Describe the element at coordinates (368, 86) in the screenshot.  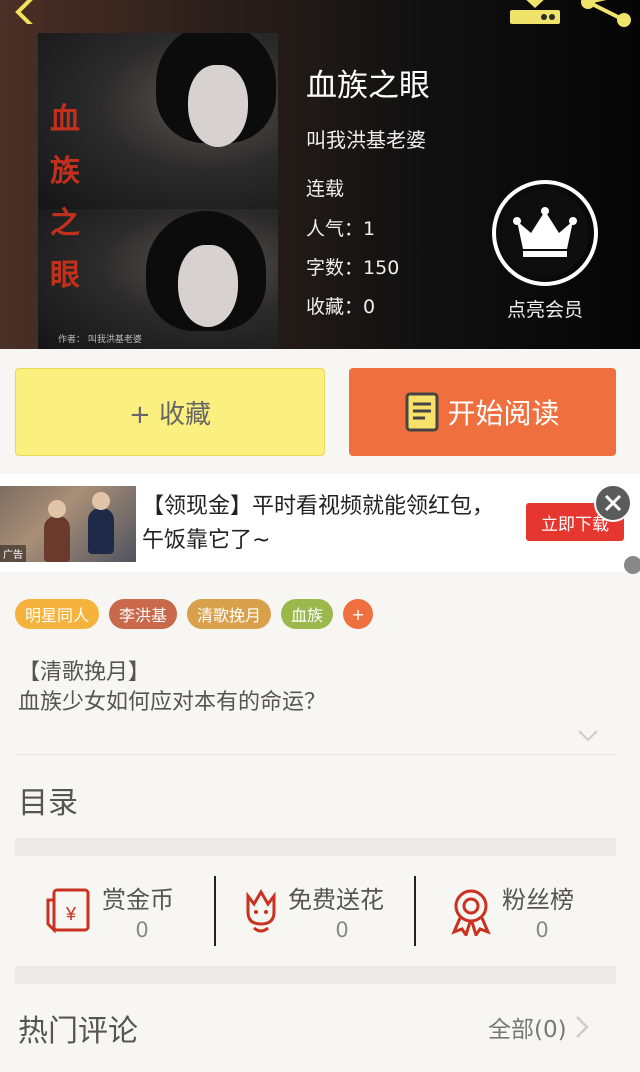
I see `book-title: 血族之眼` at that location.